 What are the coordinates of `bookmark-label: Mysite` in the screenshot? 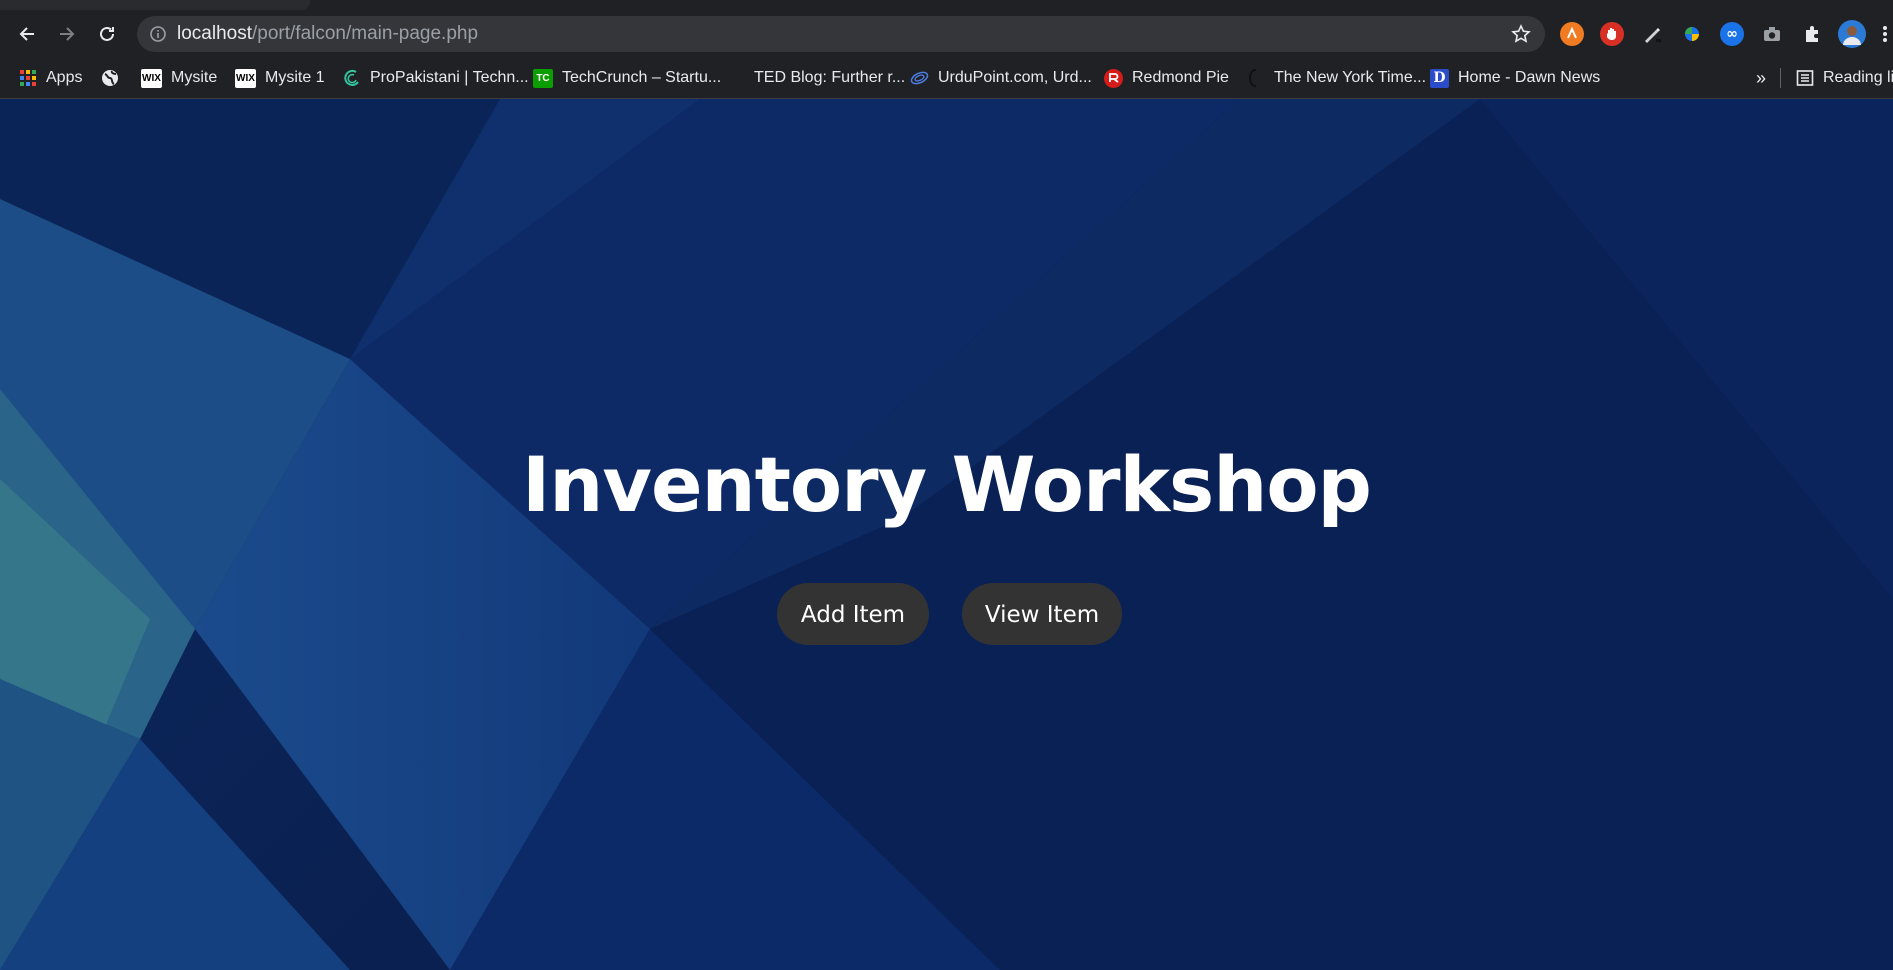 It's located at (194, 77).